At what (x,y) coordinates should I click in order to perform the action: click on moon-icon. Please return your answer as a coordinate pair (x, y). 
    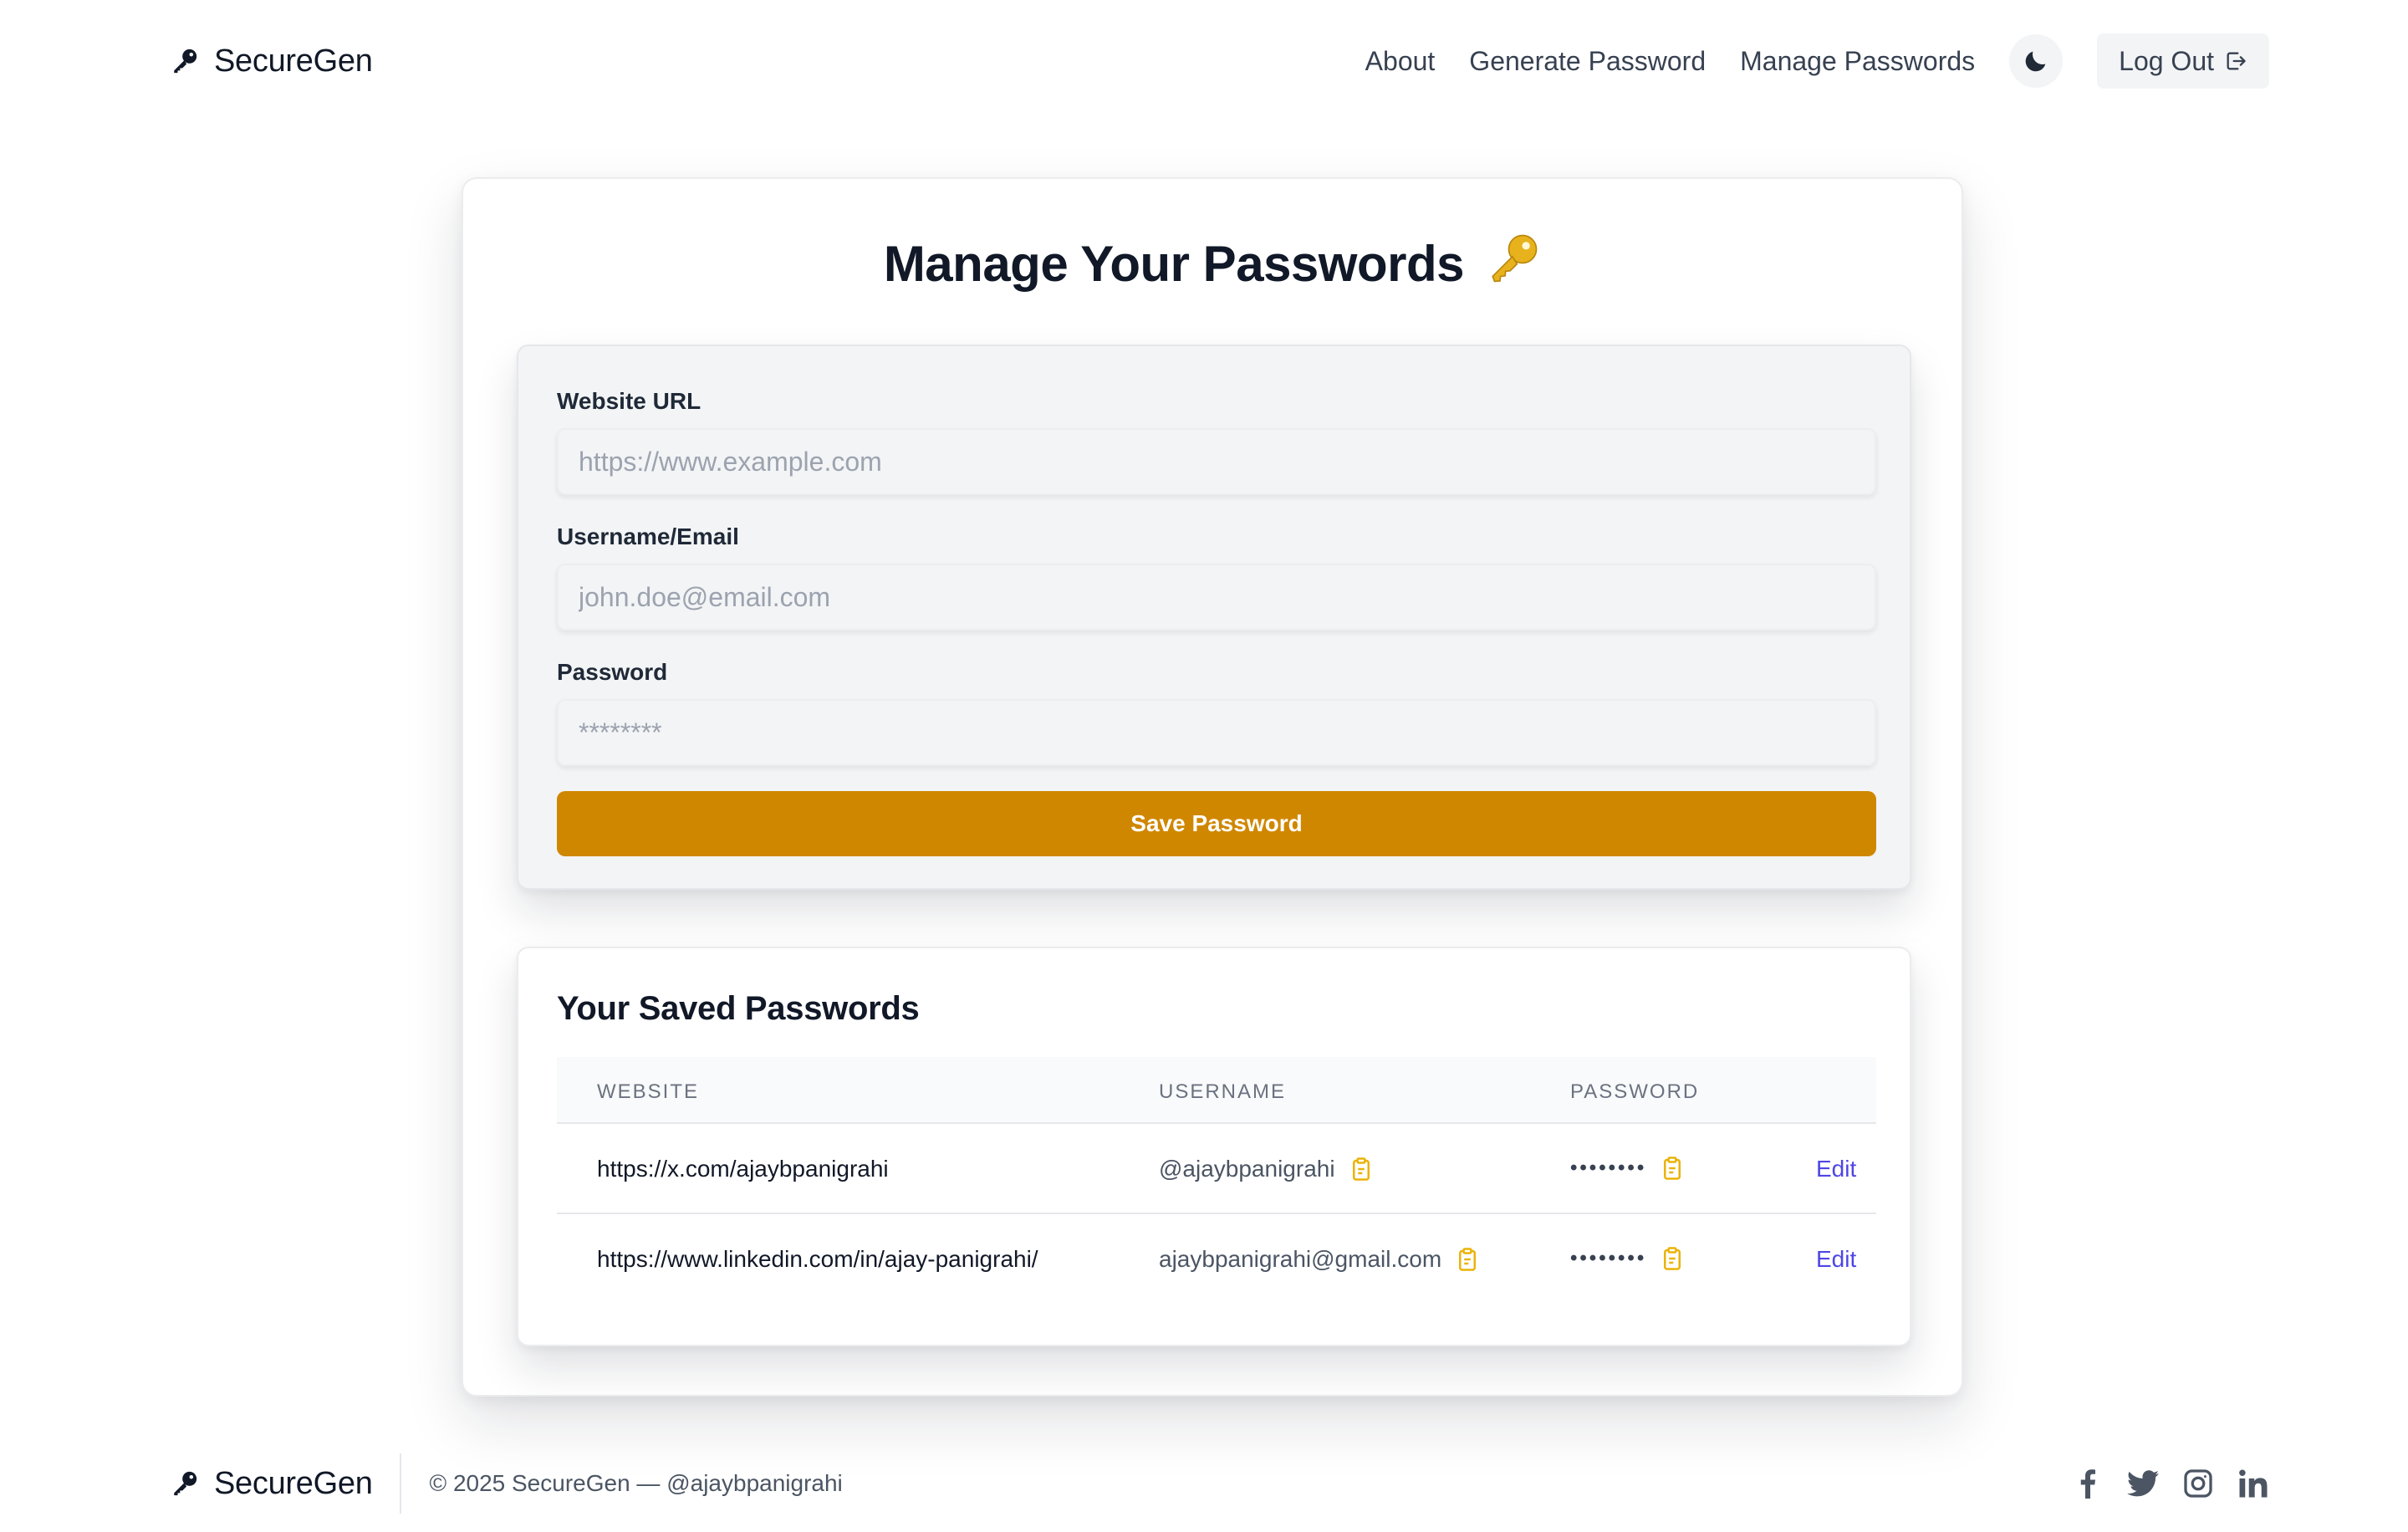
    Looking at the image, I should click on (2036, 62).